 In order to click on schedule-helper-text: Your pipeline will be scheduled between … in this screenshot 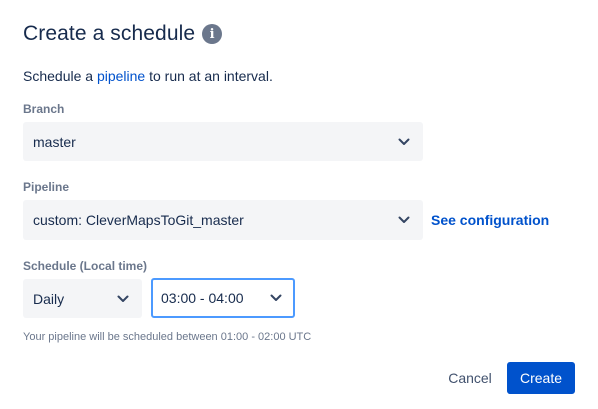, I will do `click(167, 337)`.